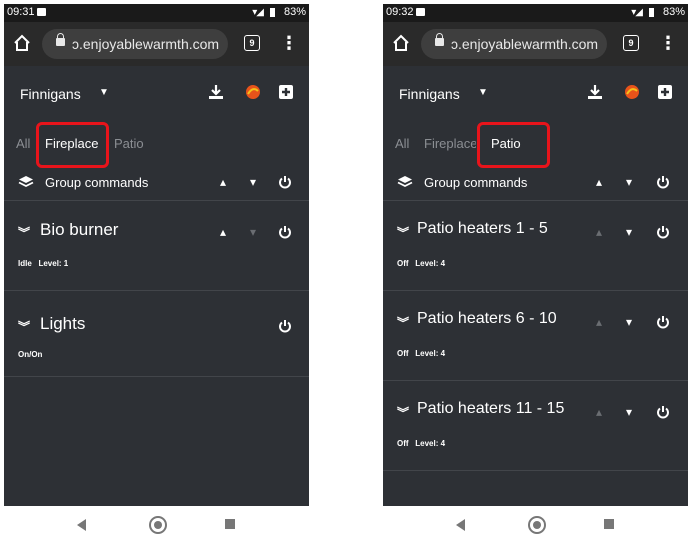  I want to click on group-row: ︾ Patio heaters 11 - 15 ▴ ▾ Off Level: 4, so click(535, 425).